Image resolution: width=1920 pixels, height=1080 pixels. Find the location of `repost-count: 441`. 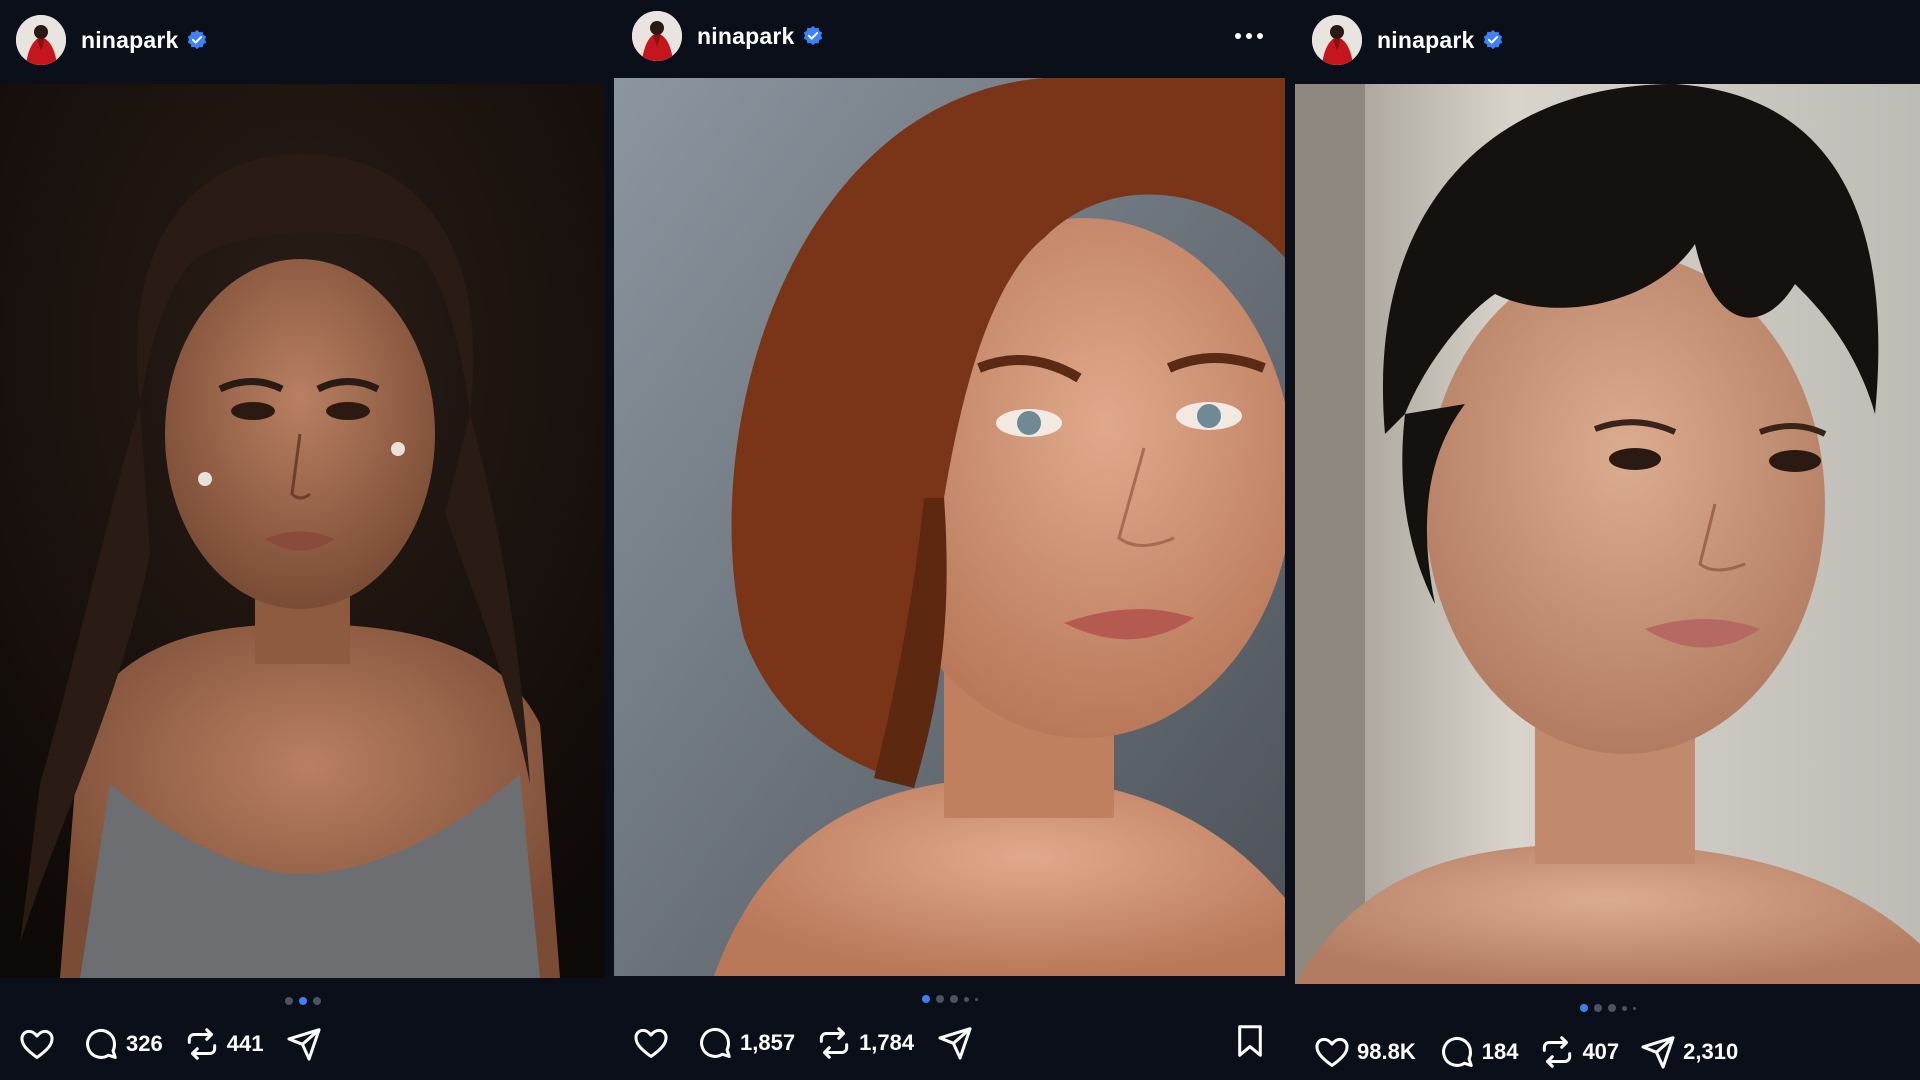

repost-count: 441 is located at coordinates (245, 1043).